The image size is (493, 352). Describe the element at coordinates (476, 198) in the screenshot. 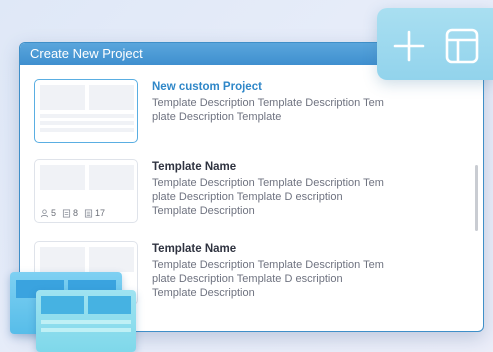

I see `list-scrollbar` at that location.